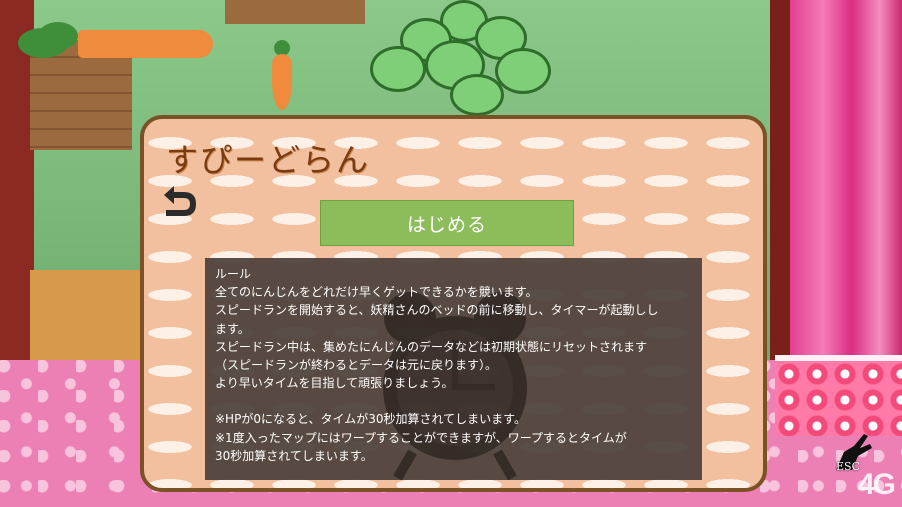 This screenshot has height=507, width=902. Describe the element at coordinates (421, 437) in the screenshot. I see `rules-note: ※1度入ったマップにはワープすることができますが、ワープするとタイムが` at that location.